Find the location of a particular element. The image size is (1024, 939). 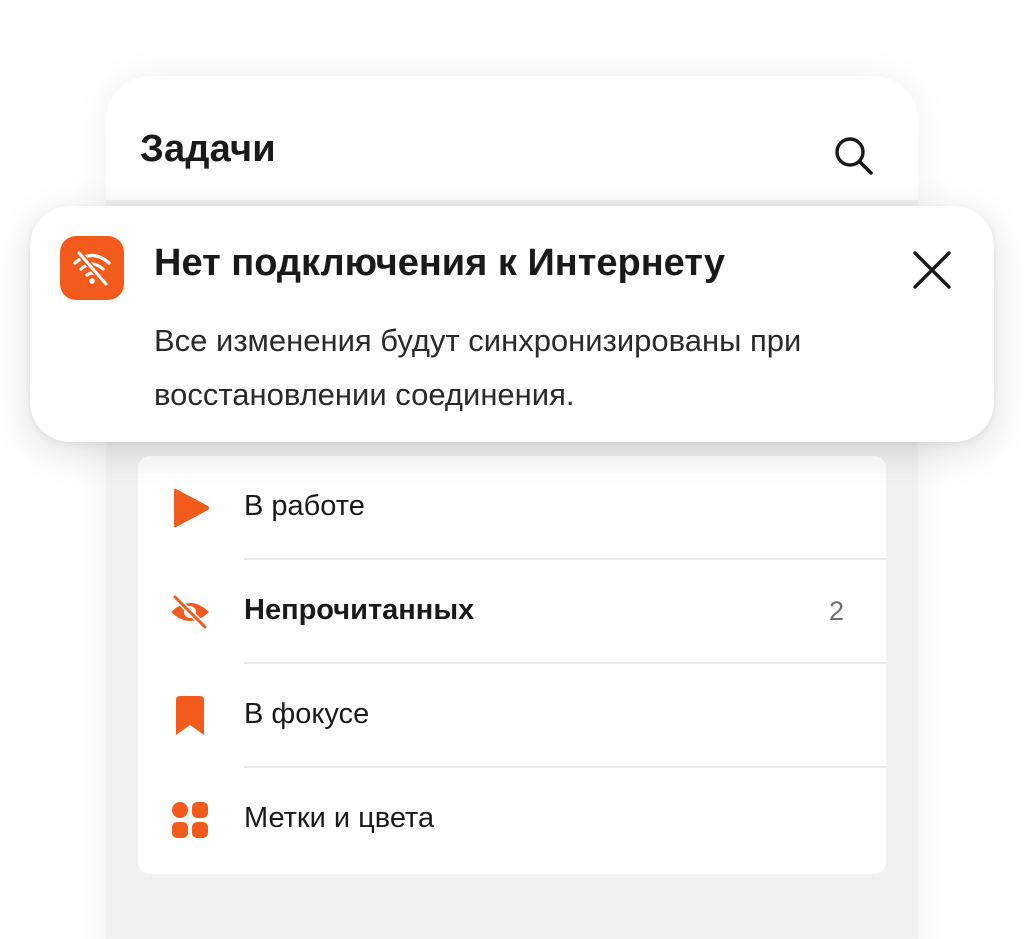

play-icon is located at coordinates (190, 508).